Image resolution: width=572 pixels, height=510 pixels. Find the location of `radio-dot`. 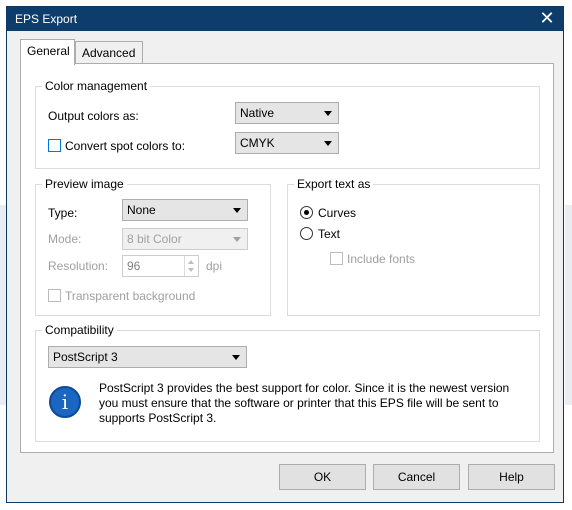

radio-dot is located at coordinates (306, 212).